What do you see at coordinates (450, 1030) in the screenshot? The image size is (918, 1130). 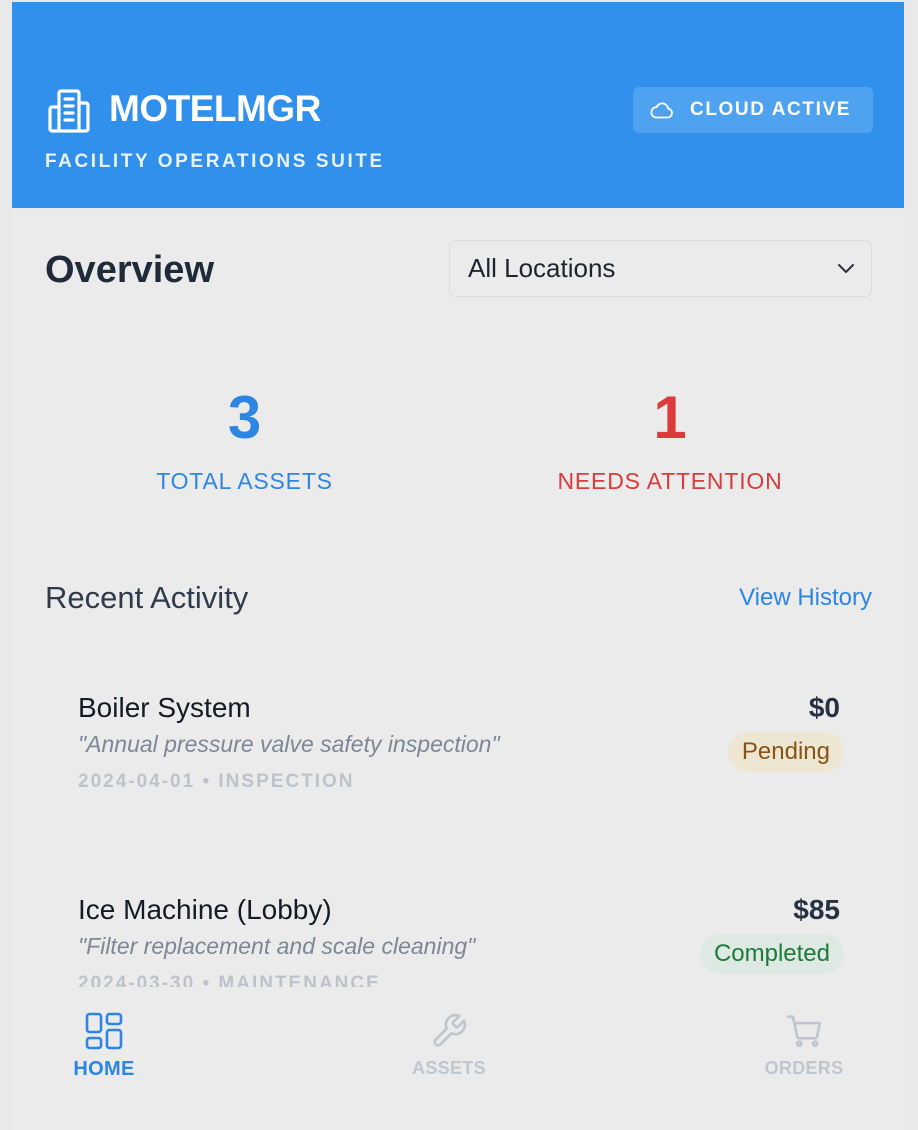 I see `wrench-icon` at bounding box center [450, 1030].